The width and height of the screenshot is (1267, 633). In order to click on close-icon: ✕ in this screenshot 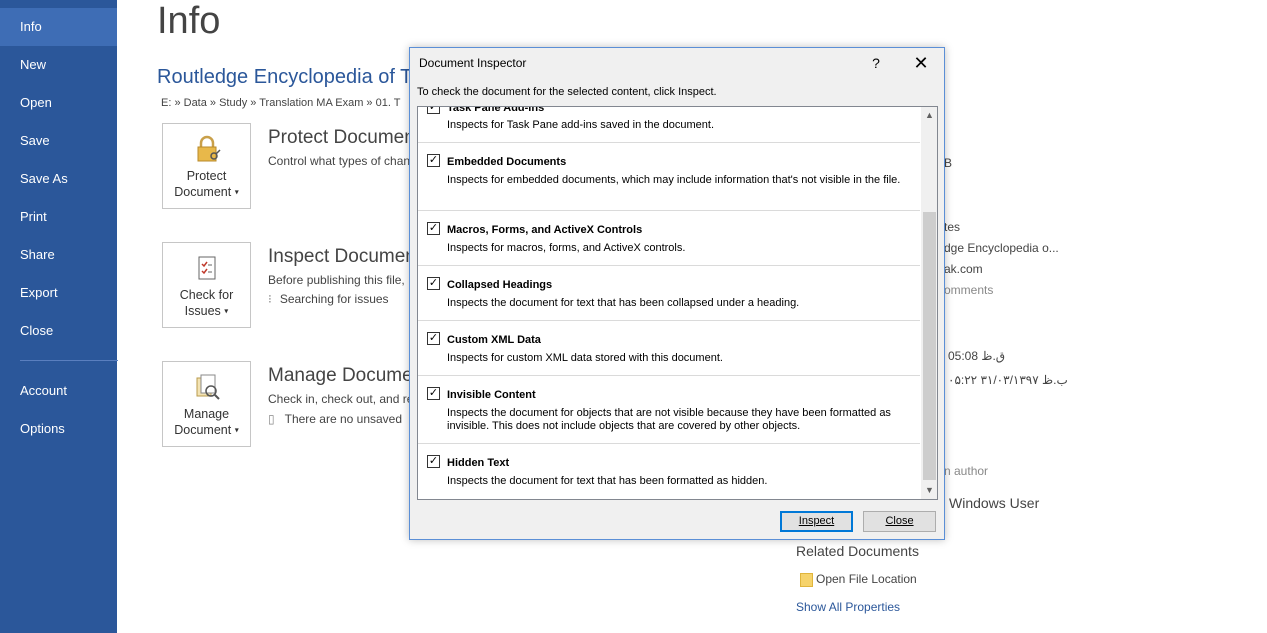, I will do `click(921, 63)`.